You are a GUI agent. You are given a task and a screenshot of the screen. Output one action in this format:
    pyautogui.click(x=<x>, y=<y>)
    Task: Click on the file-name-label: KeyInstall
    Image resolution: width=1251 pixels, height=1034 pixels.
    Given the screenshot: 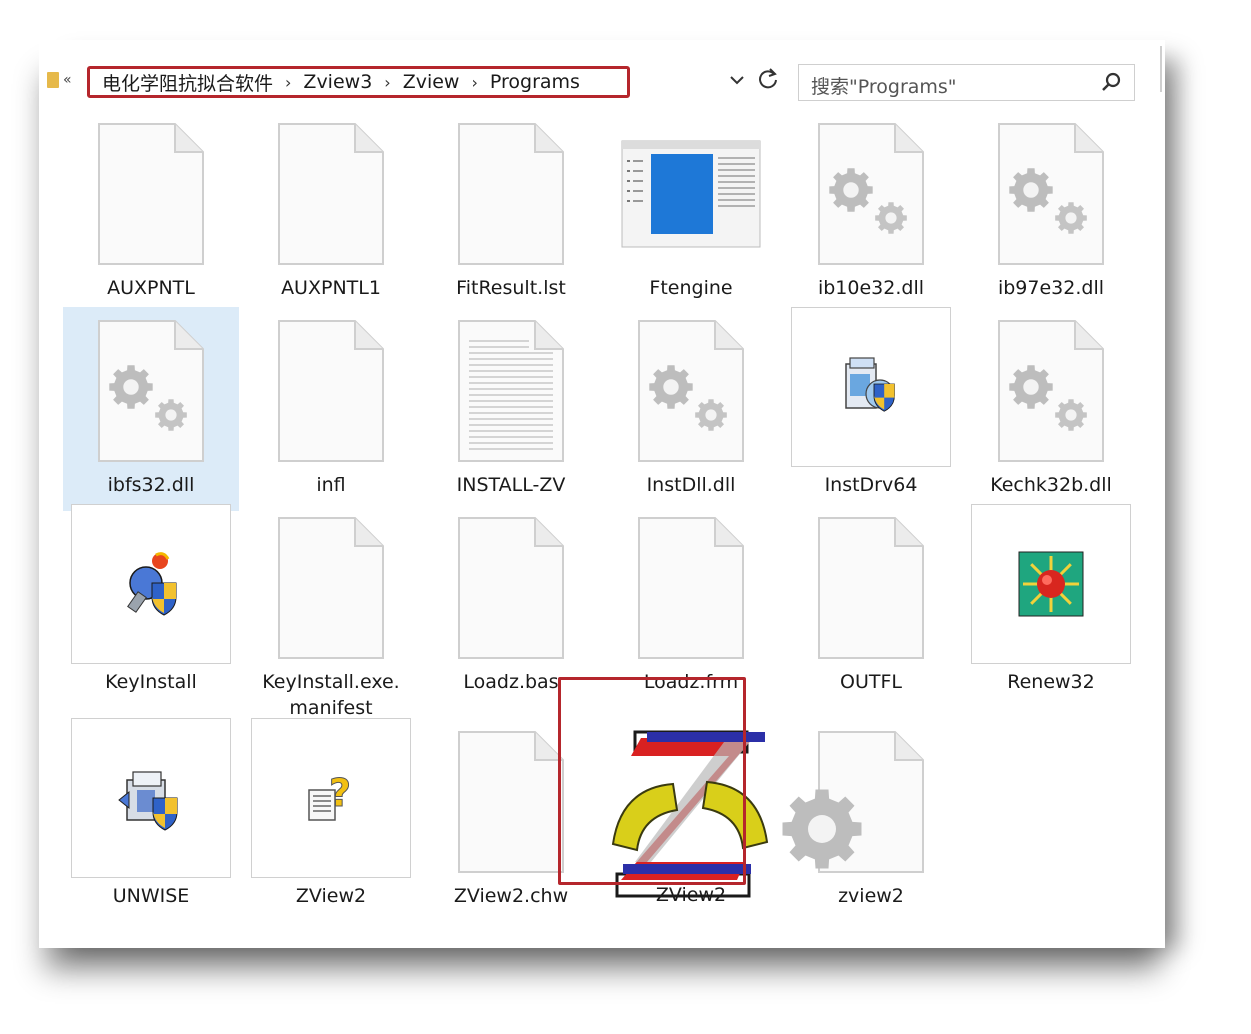 What is the action you would take?
    pyautogui.click(x=151, y=682)
    